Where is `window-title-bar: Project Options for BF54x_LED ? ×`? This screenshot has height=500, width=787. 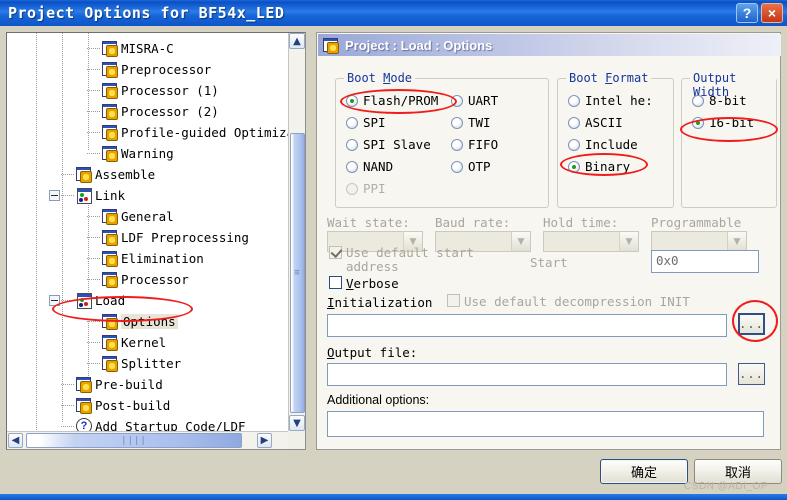
window-title-bar: Project Options for BF54x_LED ? × is located at coordinates (393, 13).